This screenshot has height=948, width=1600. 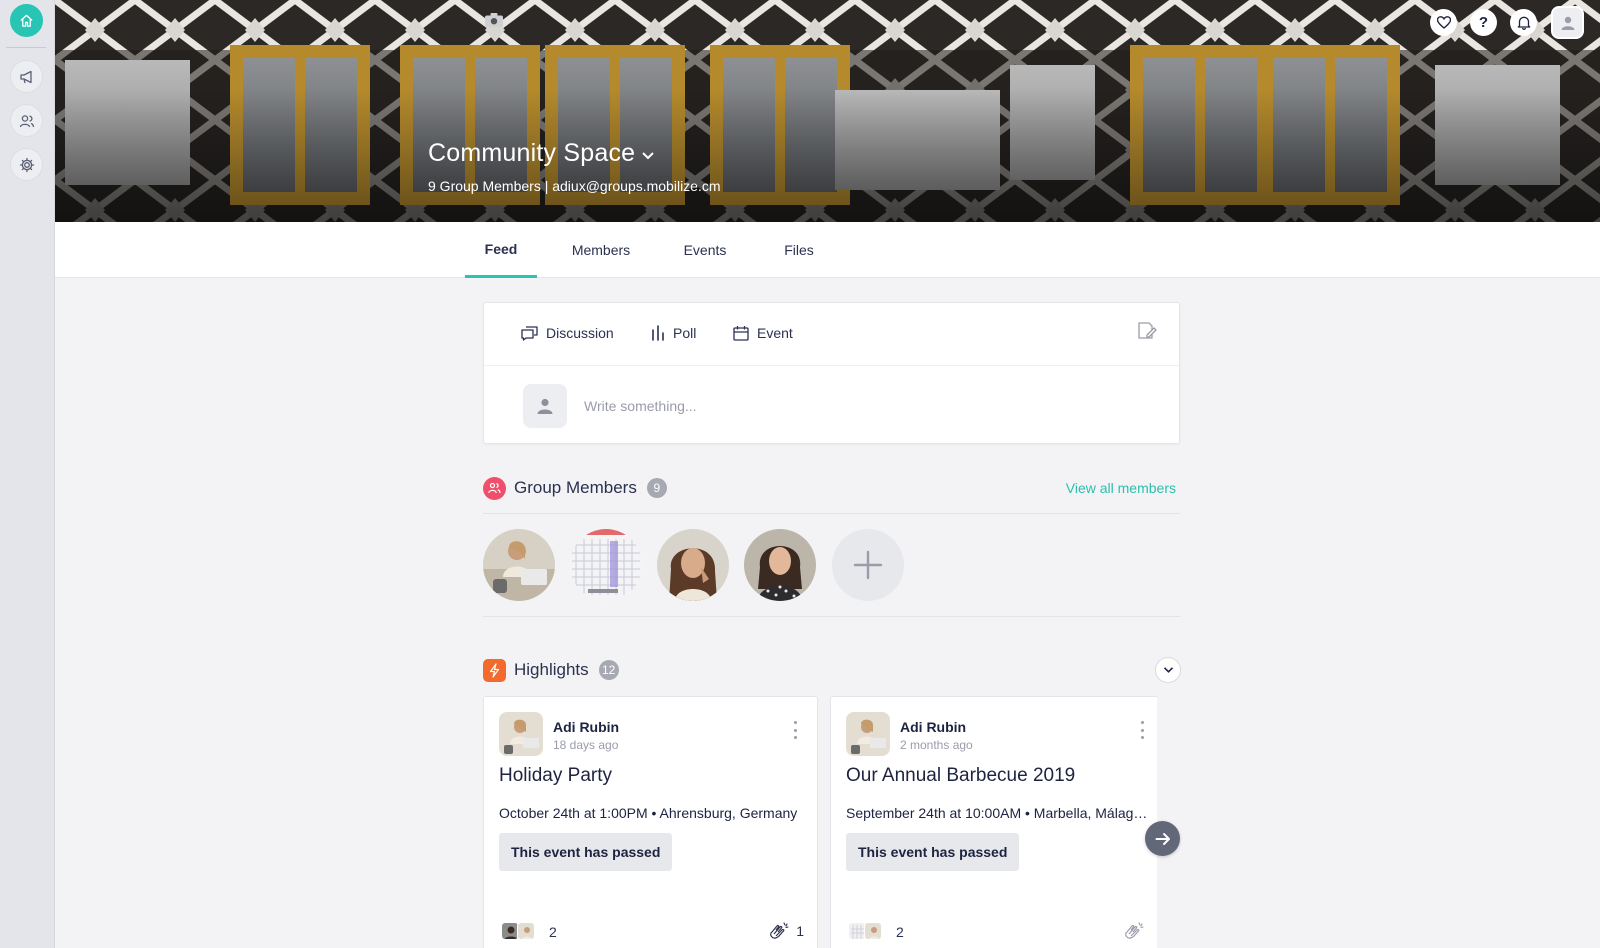 I want to click on discussion-button: Discussion, so click(x=567, y=333).